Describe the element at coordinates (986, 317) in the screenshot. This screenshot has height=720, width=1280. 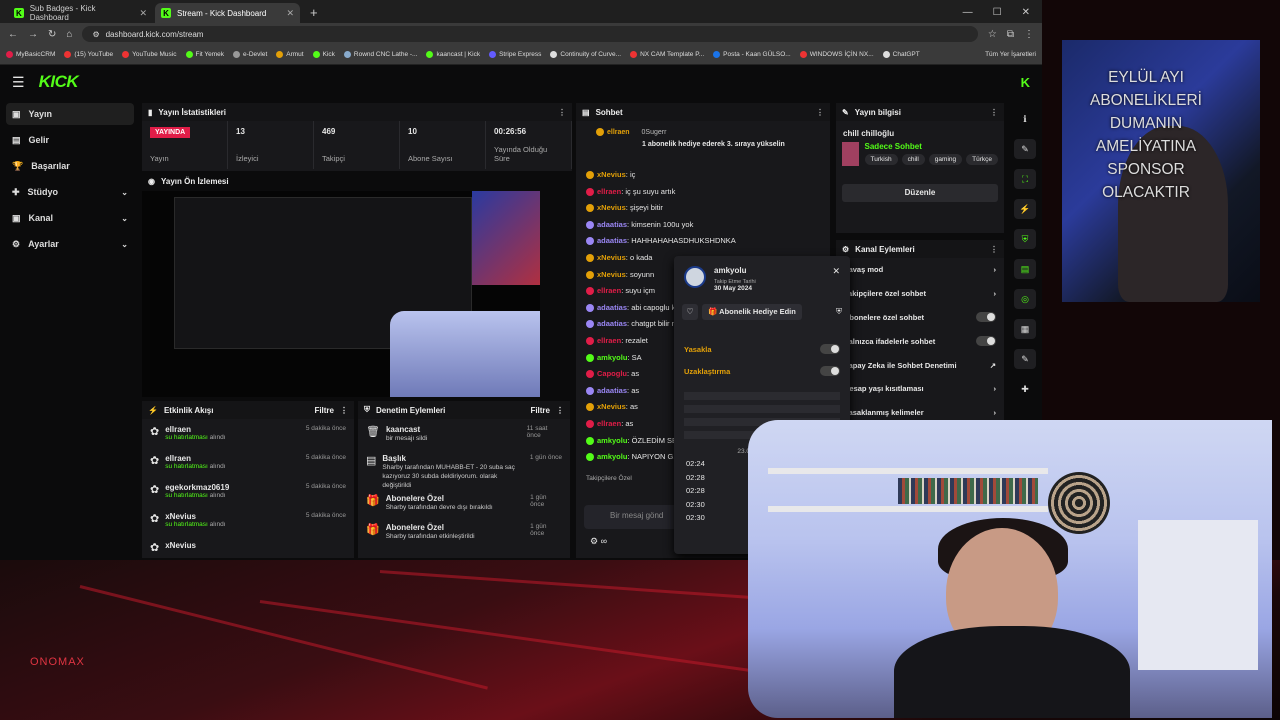
I see `toggle-switch` at that location.